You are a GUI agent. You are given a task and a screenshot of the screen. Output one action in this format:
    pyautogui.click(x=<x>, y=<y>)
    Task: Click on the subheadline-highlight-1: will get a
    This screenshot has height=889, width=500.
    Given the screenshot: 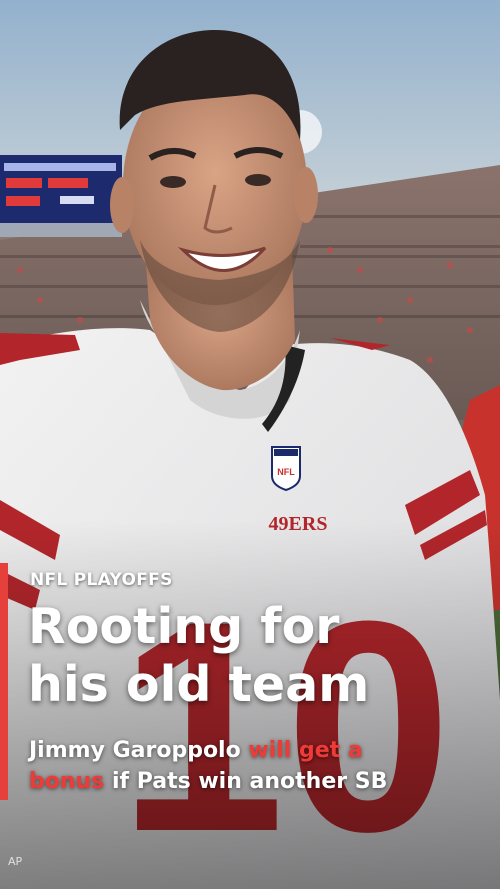 What is the action you would take?
    pyautogui.click(x=305, y=750)
    